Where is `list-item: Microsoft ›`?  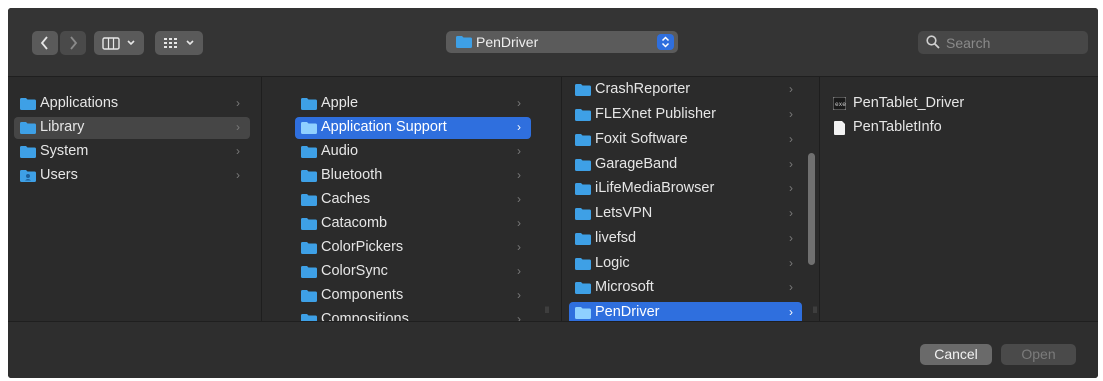 list-item: Microsoft › is located at coordinates (685, 288).